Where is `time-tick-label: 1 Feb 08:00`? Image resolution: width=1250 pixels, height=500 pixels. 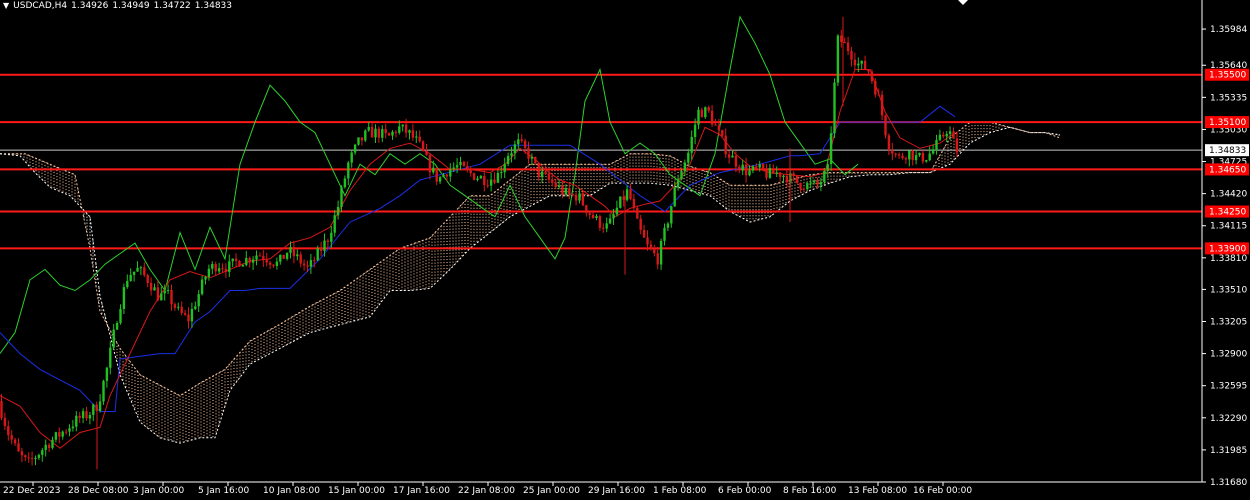
time-tick-label: 1 Feb 08:00 is located at coordinates (680, 491).